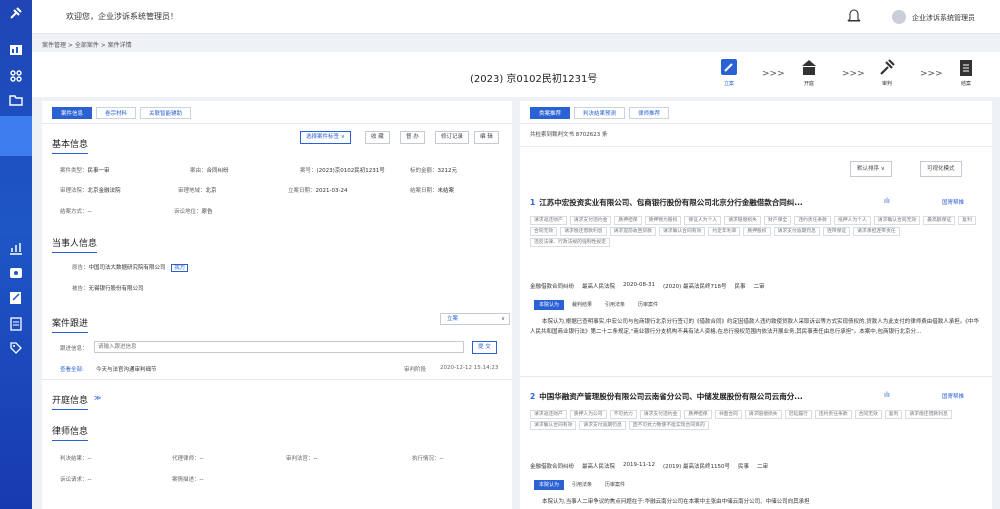  What do you see at coordinates (632, 231) in the screenshot?
I see `case-tag: 请求提前收回贷款` at bounding box center [632, 231].